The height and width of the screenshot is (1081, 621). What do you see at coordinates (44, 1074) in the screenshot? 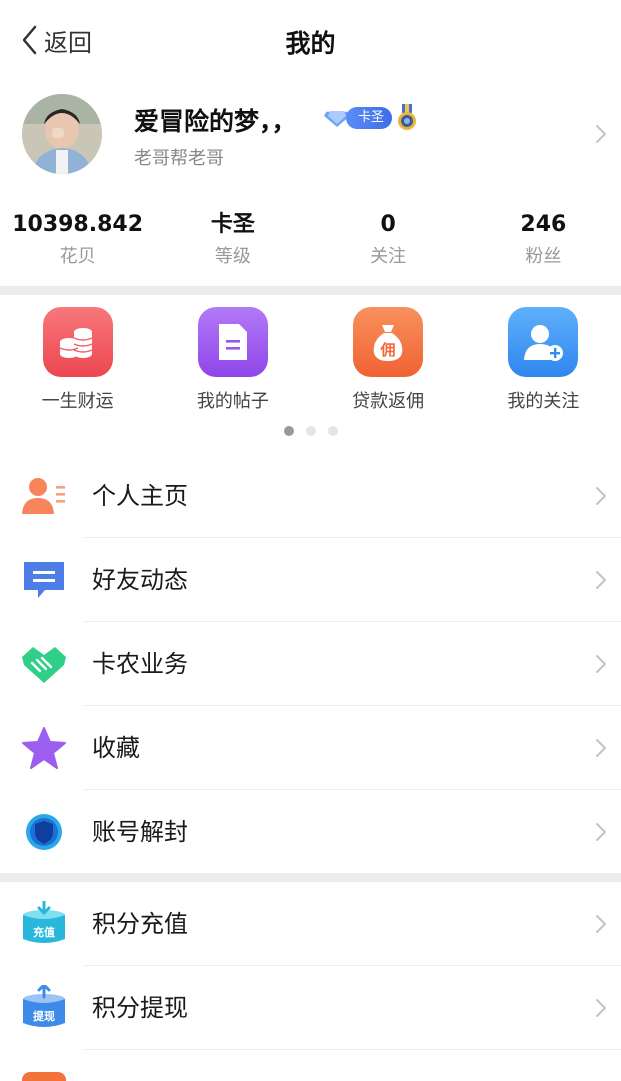
I see `partial-icon` at bounding box center [44, 1074].